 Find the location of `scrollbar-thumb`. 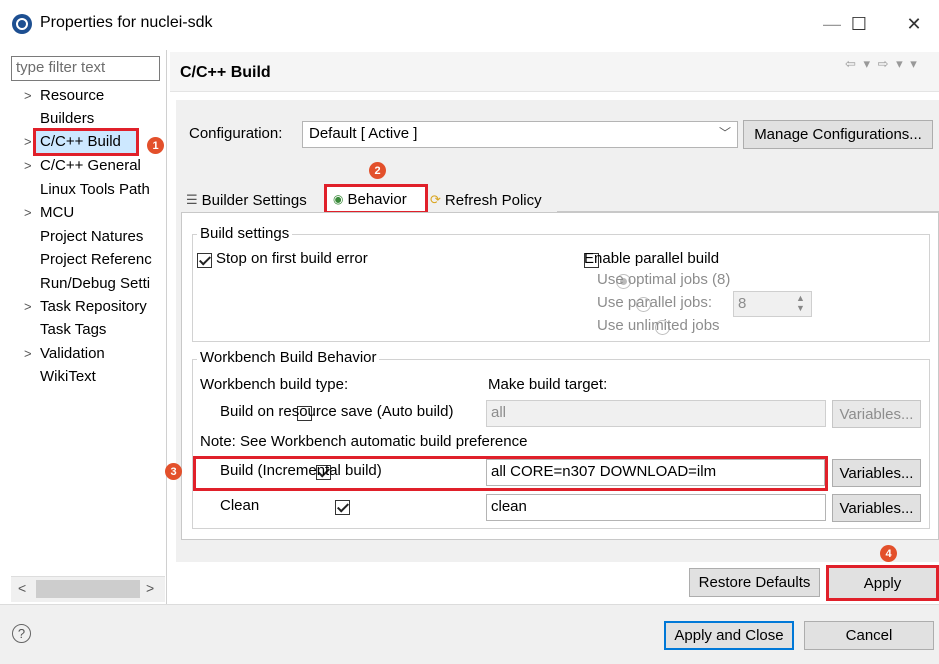

scrollbar-thumb is located at coordinates (88, 589).